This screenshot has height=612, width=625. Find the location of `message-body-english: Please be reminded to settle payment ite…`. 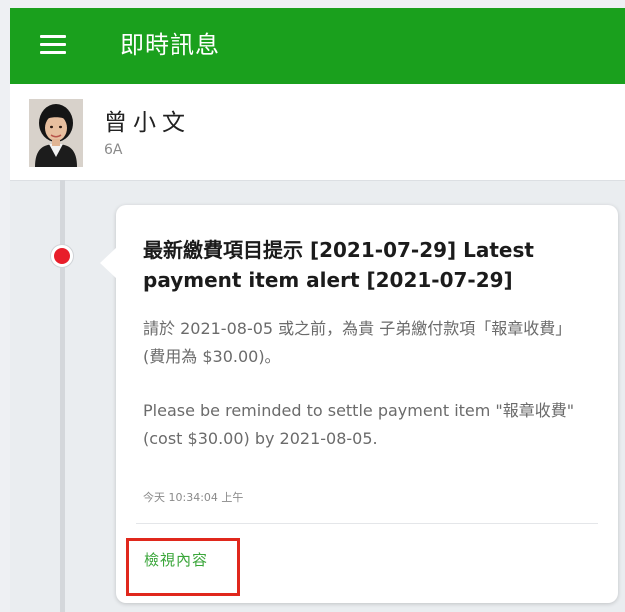

message-body-english: Please be reminded to settle payment ite… is located at coordinates (359, 424).